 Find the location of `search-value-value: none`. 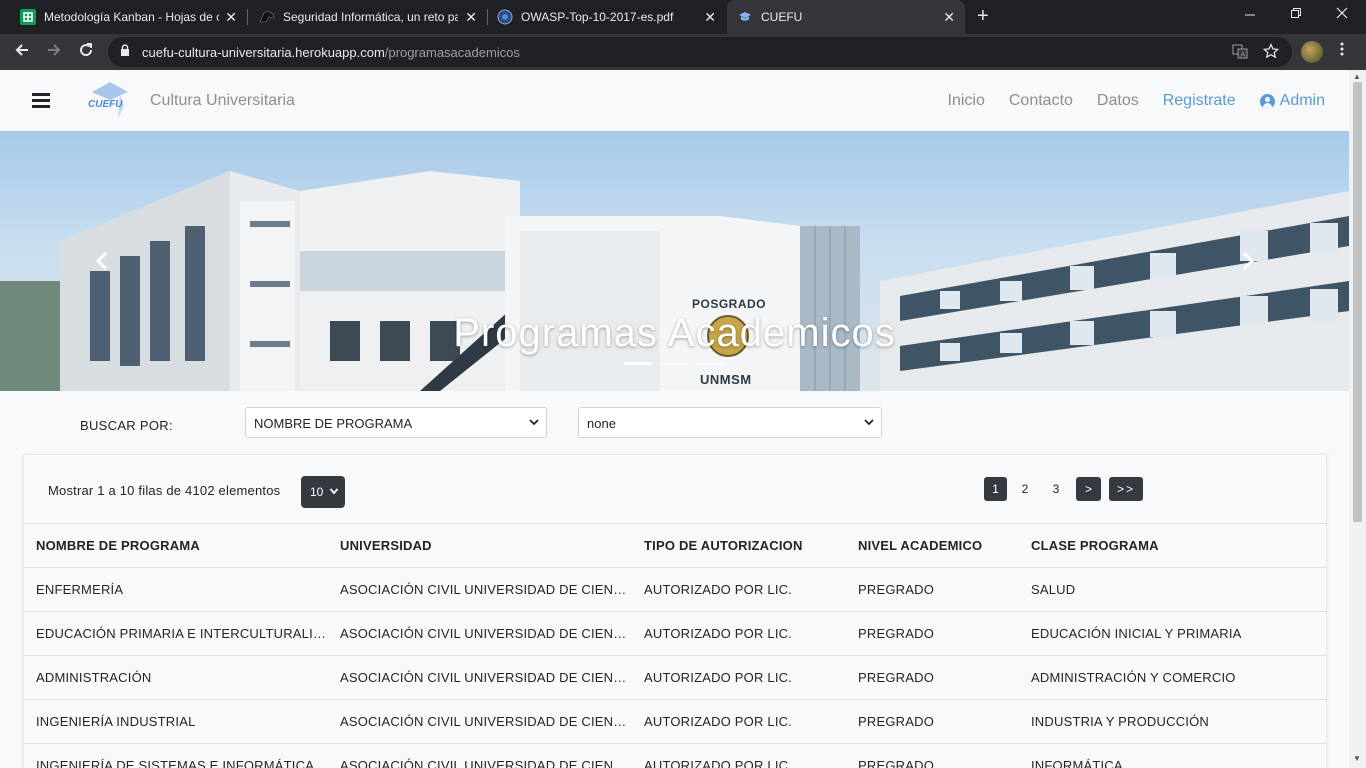

search-value-value: none is located at coordinates (601, 423).